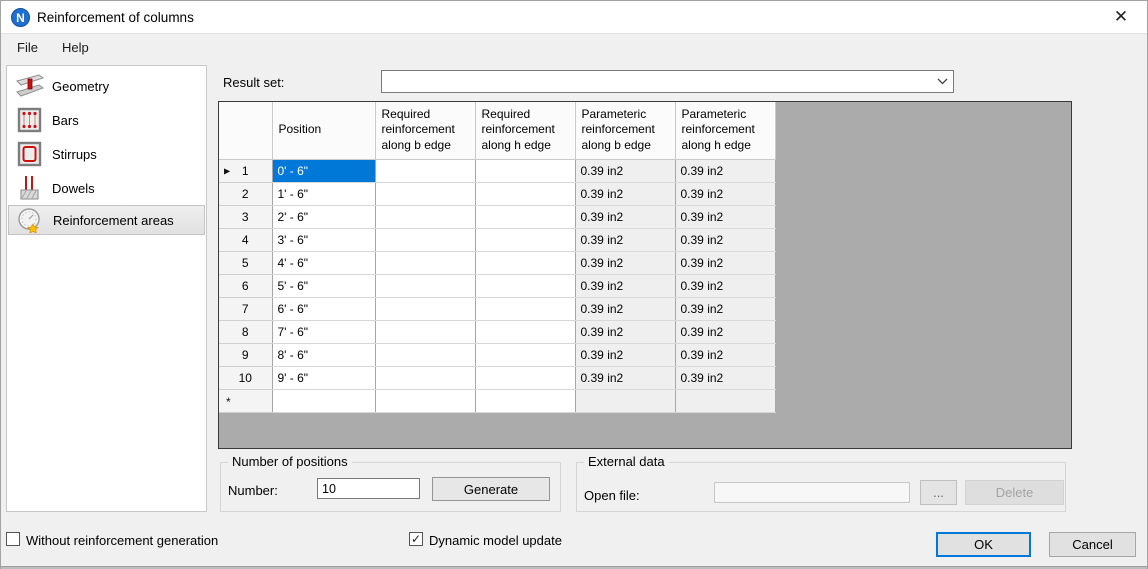  Describe the element at coordinates (324, 332) in the screenshot. I see `position-cell: 7' - 6"` at that location.